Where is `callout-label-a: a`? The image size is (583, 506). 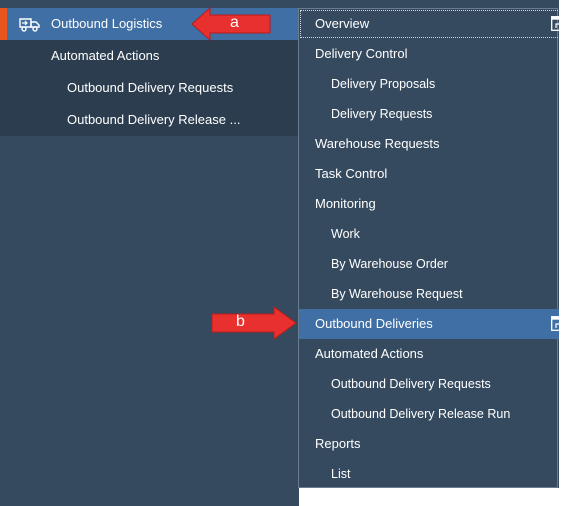 callout-label-a: a is located at coordinates (234, 22).